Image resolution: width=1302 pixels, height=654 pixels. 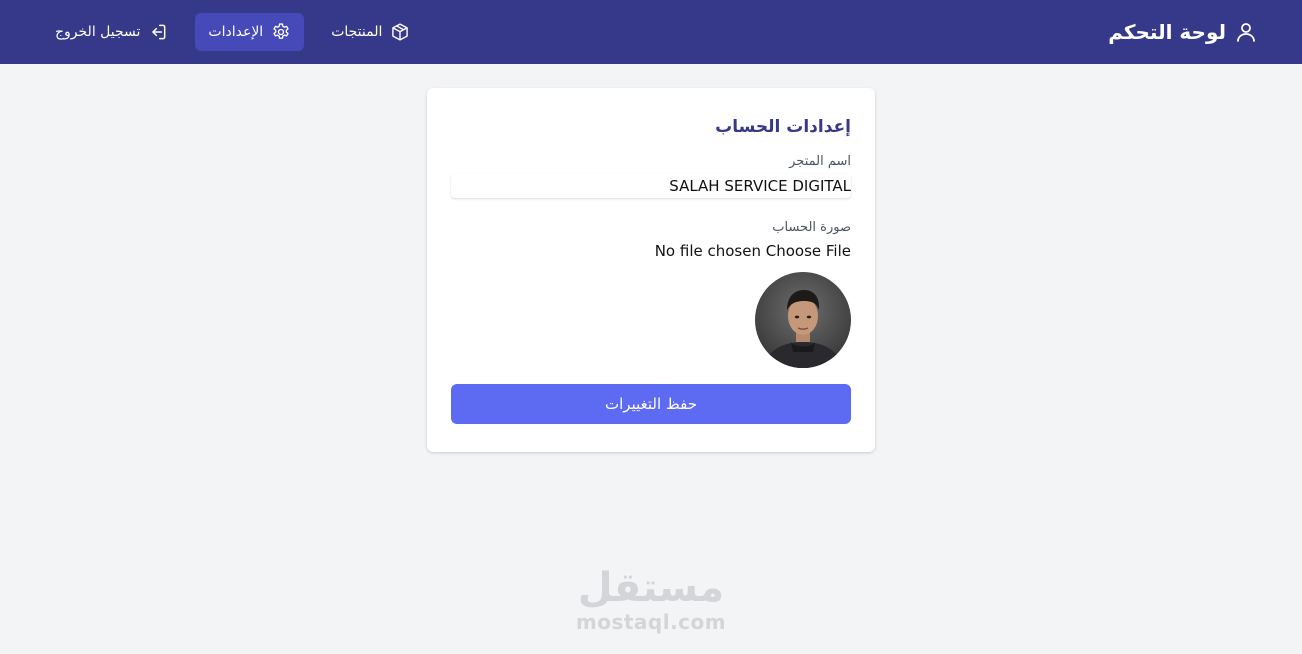 What do you see at coordinates (803, 320) in the screenshot?
I see `avatar` at bounding box center [803, 320].